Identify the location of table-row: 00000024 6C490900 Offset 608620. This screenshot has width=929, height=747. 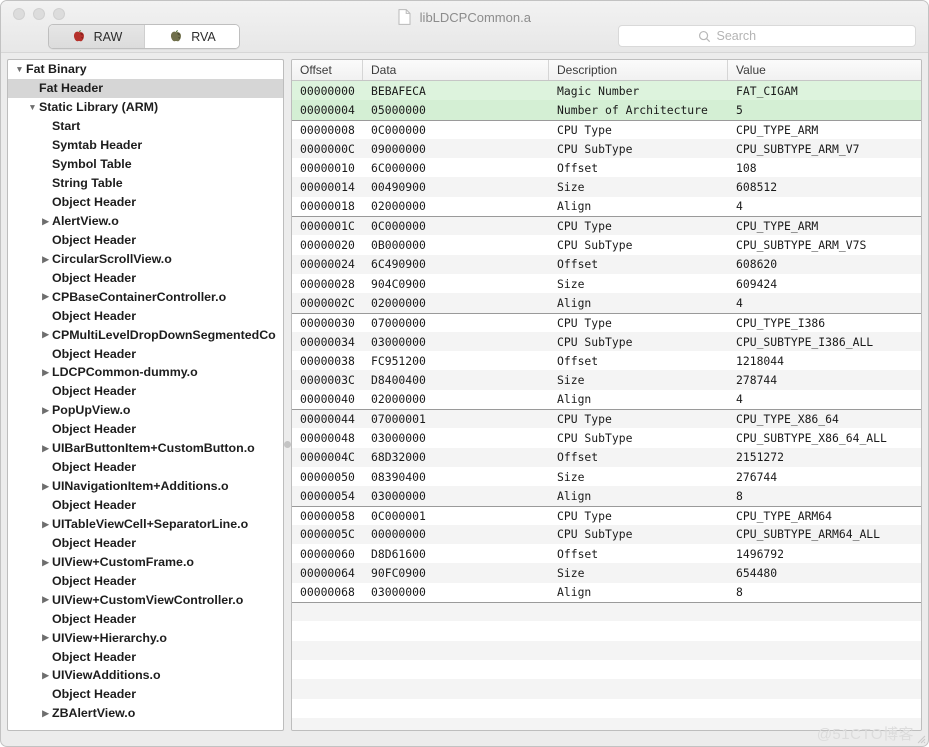
(606, 264).